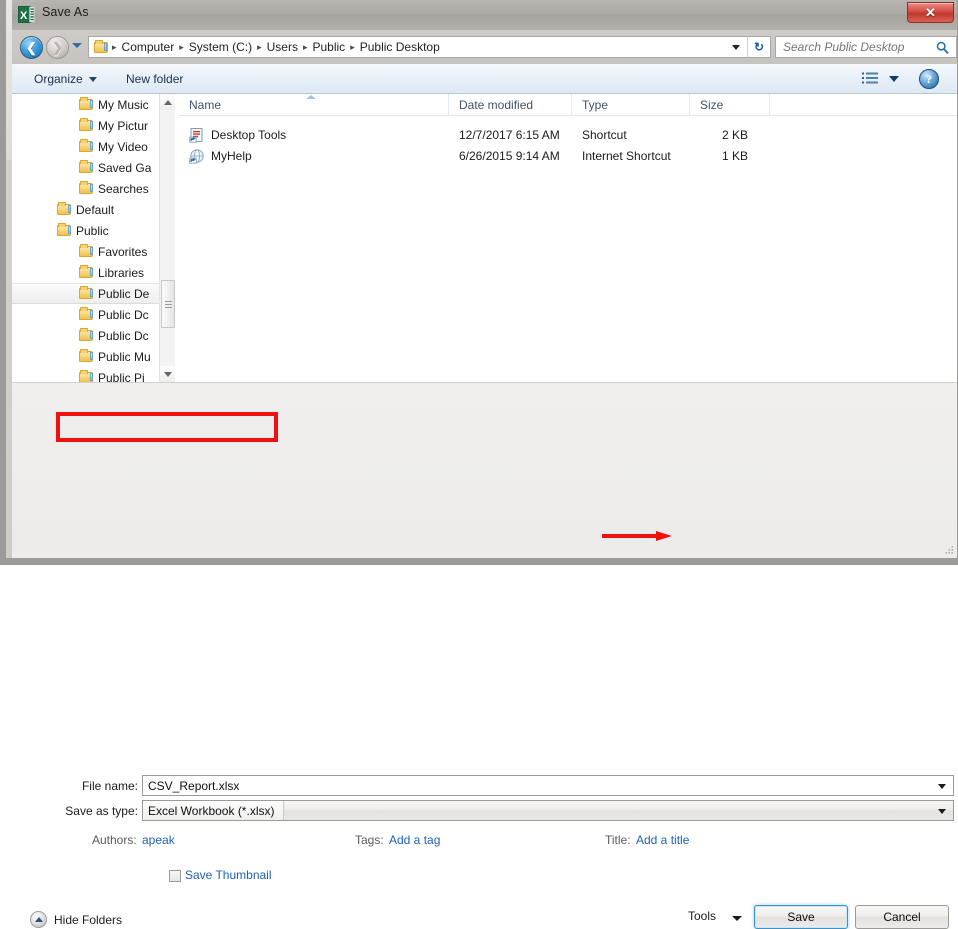 The height and width of the screenshot is (929, 958). I want to click on tree-item-searches: Searches, so click(93, 188).